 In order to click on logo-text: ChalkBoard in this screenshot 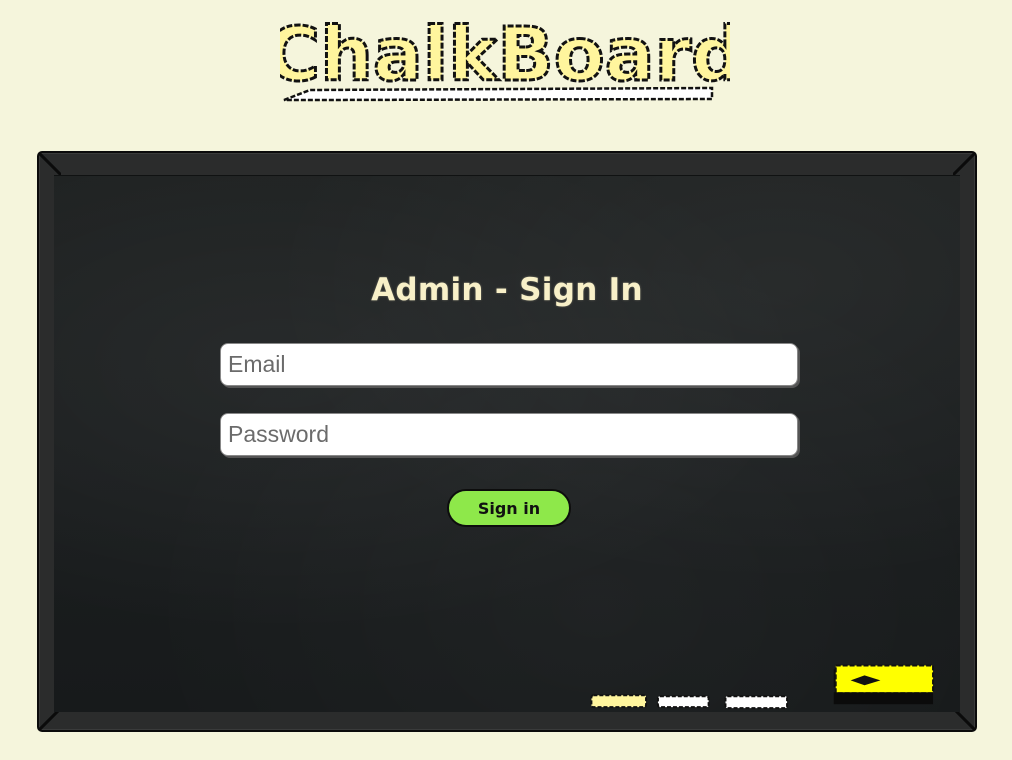, I will do `click(505, 55)`.